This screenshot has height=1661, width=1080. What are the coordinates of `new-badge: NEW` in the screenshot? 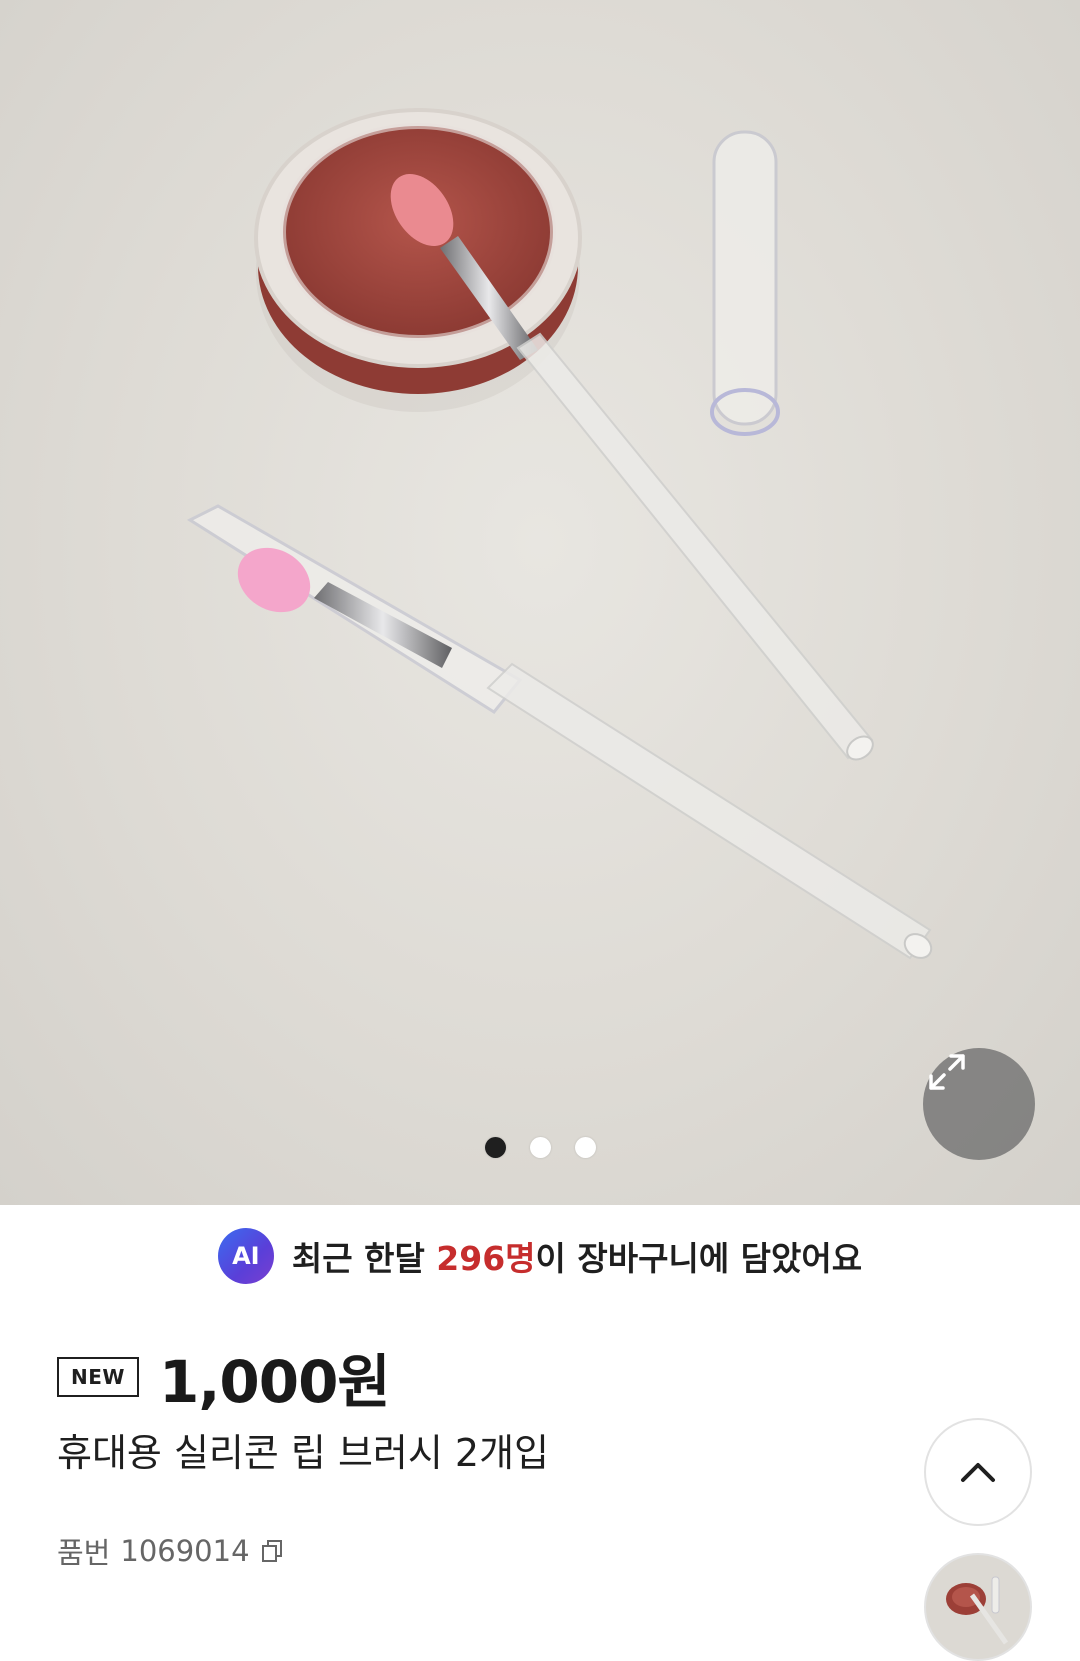 It's located at (98, 1377).